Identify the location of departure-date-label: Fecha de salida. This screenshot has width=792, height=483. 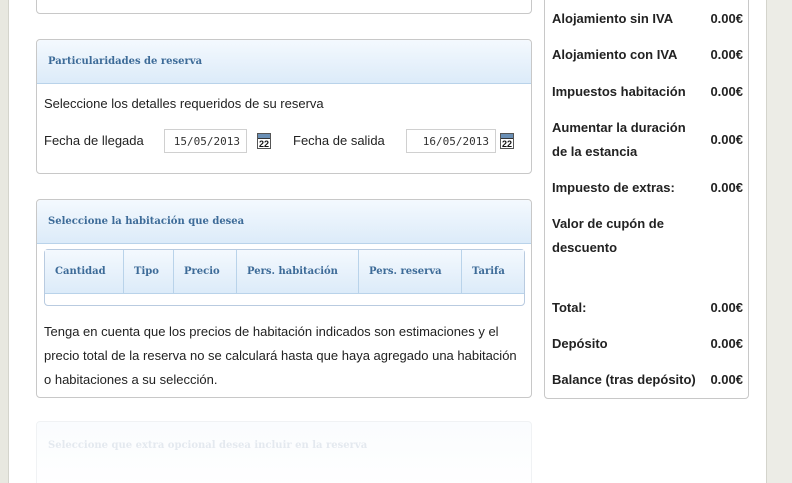
(339, 140).